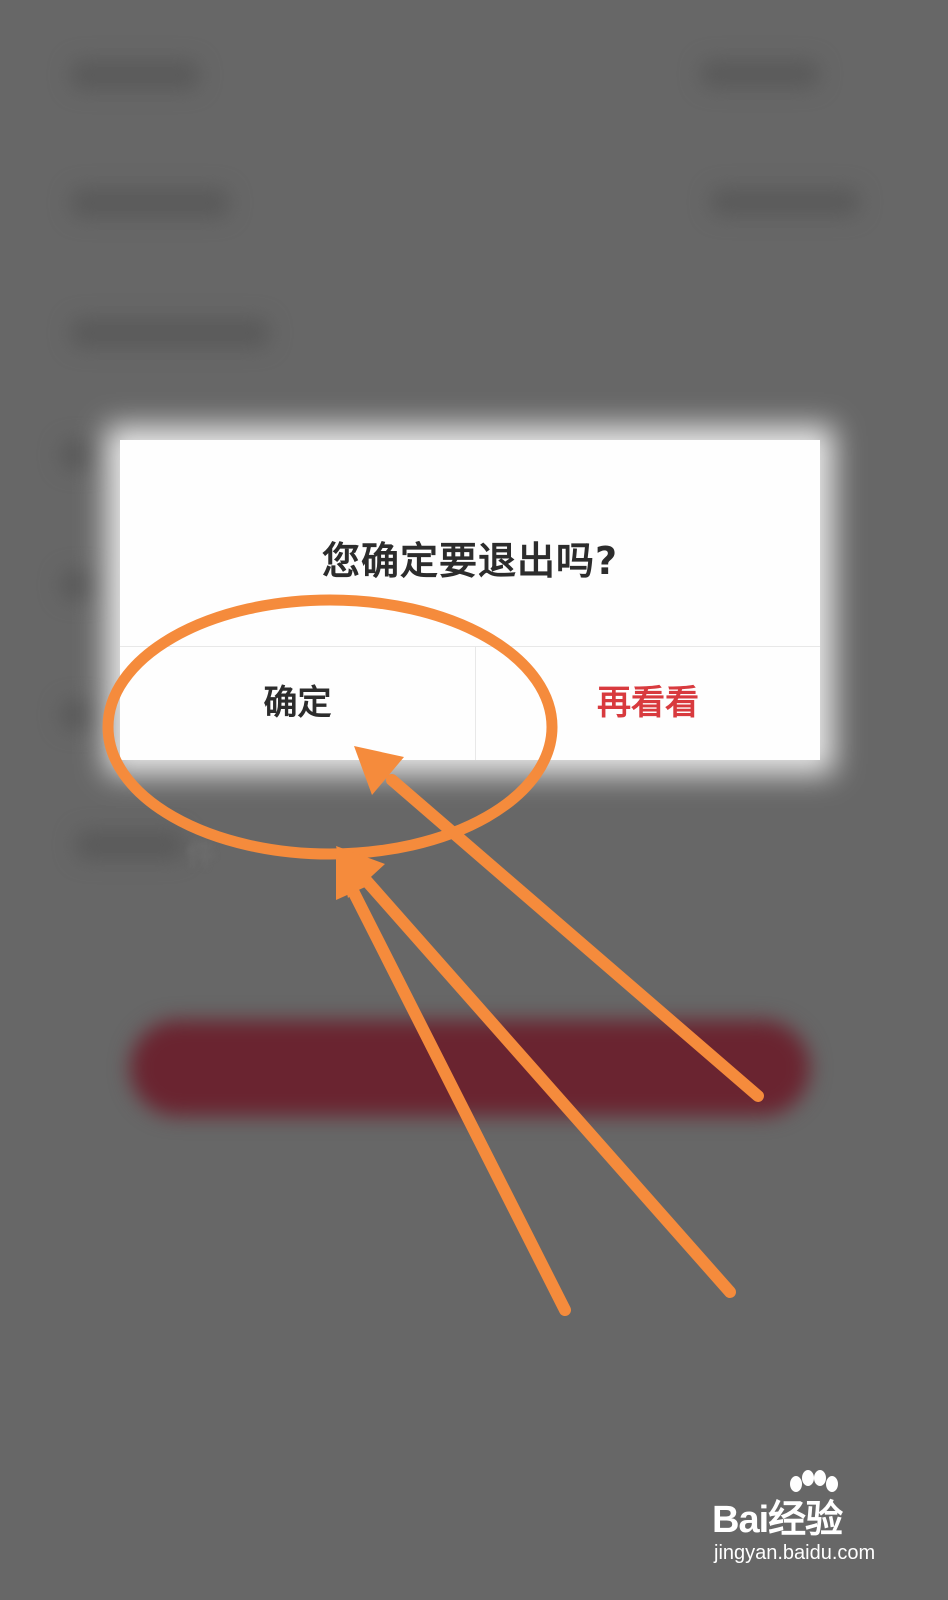  Describe the element at coordinates (795, 1553) in the screenshot. I see `watermark-url: jingyan.baidu.com` at that location.